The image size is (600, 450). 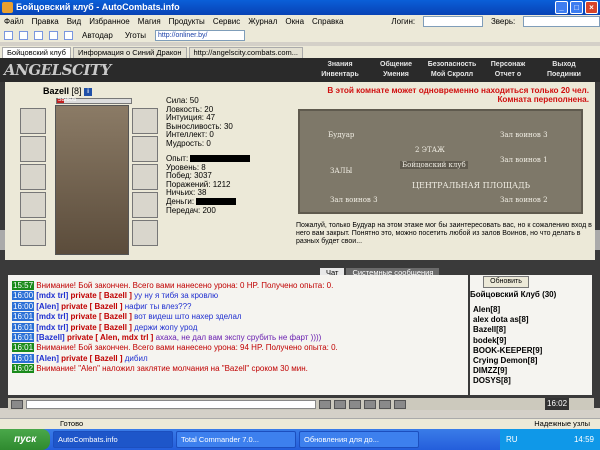 What do you see at coordinates (506, 282) in the screenshot?
I see `refresh-button: Обновить` at bounding box center [506, 282].